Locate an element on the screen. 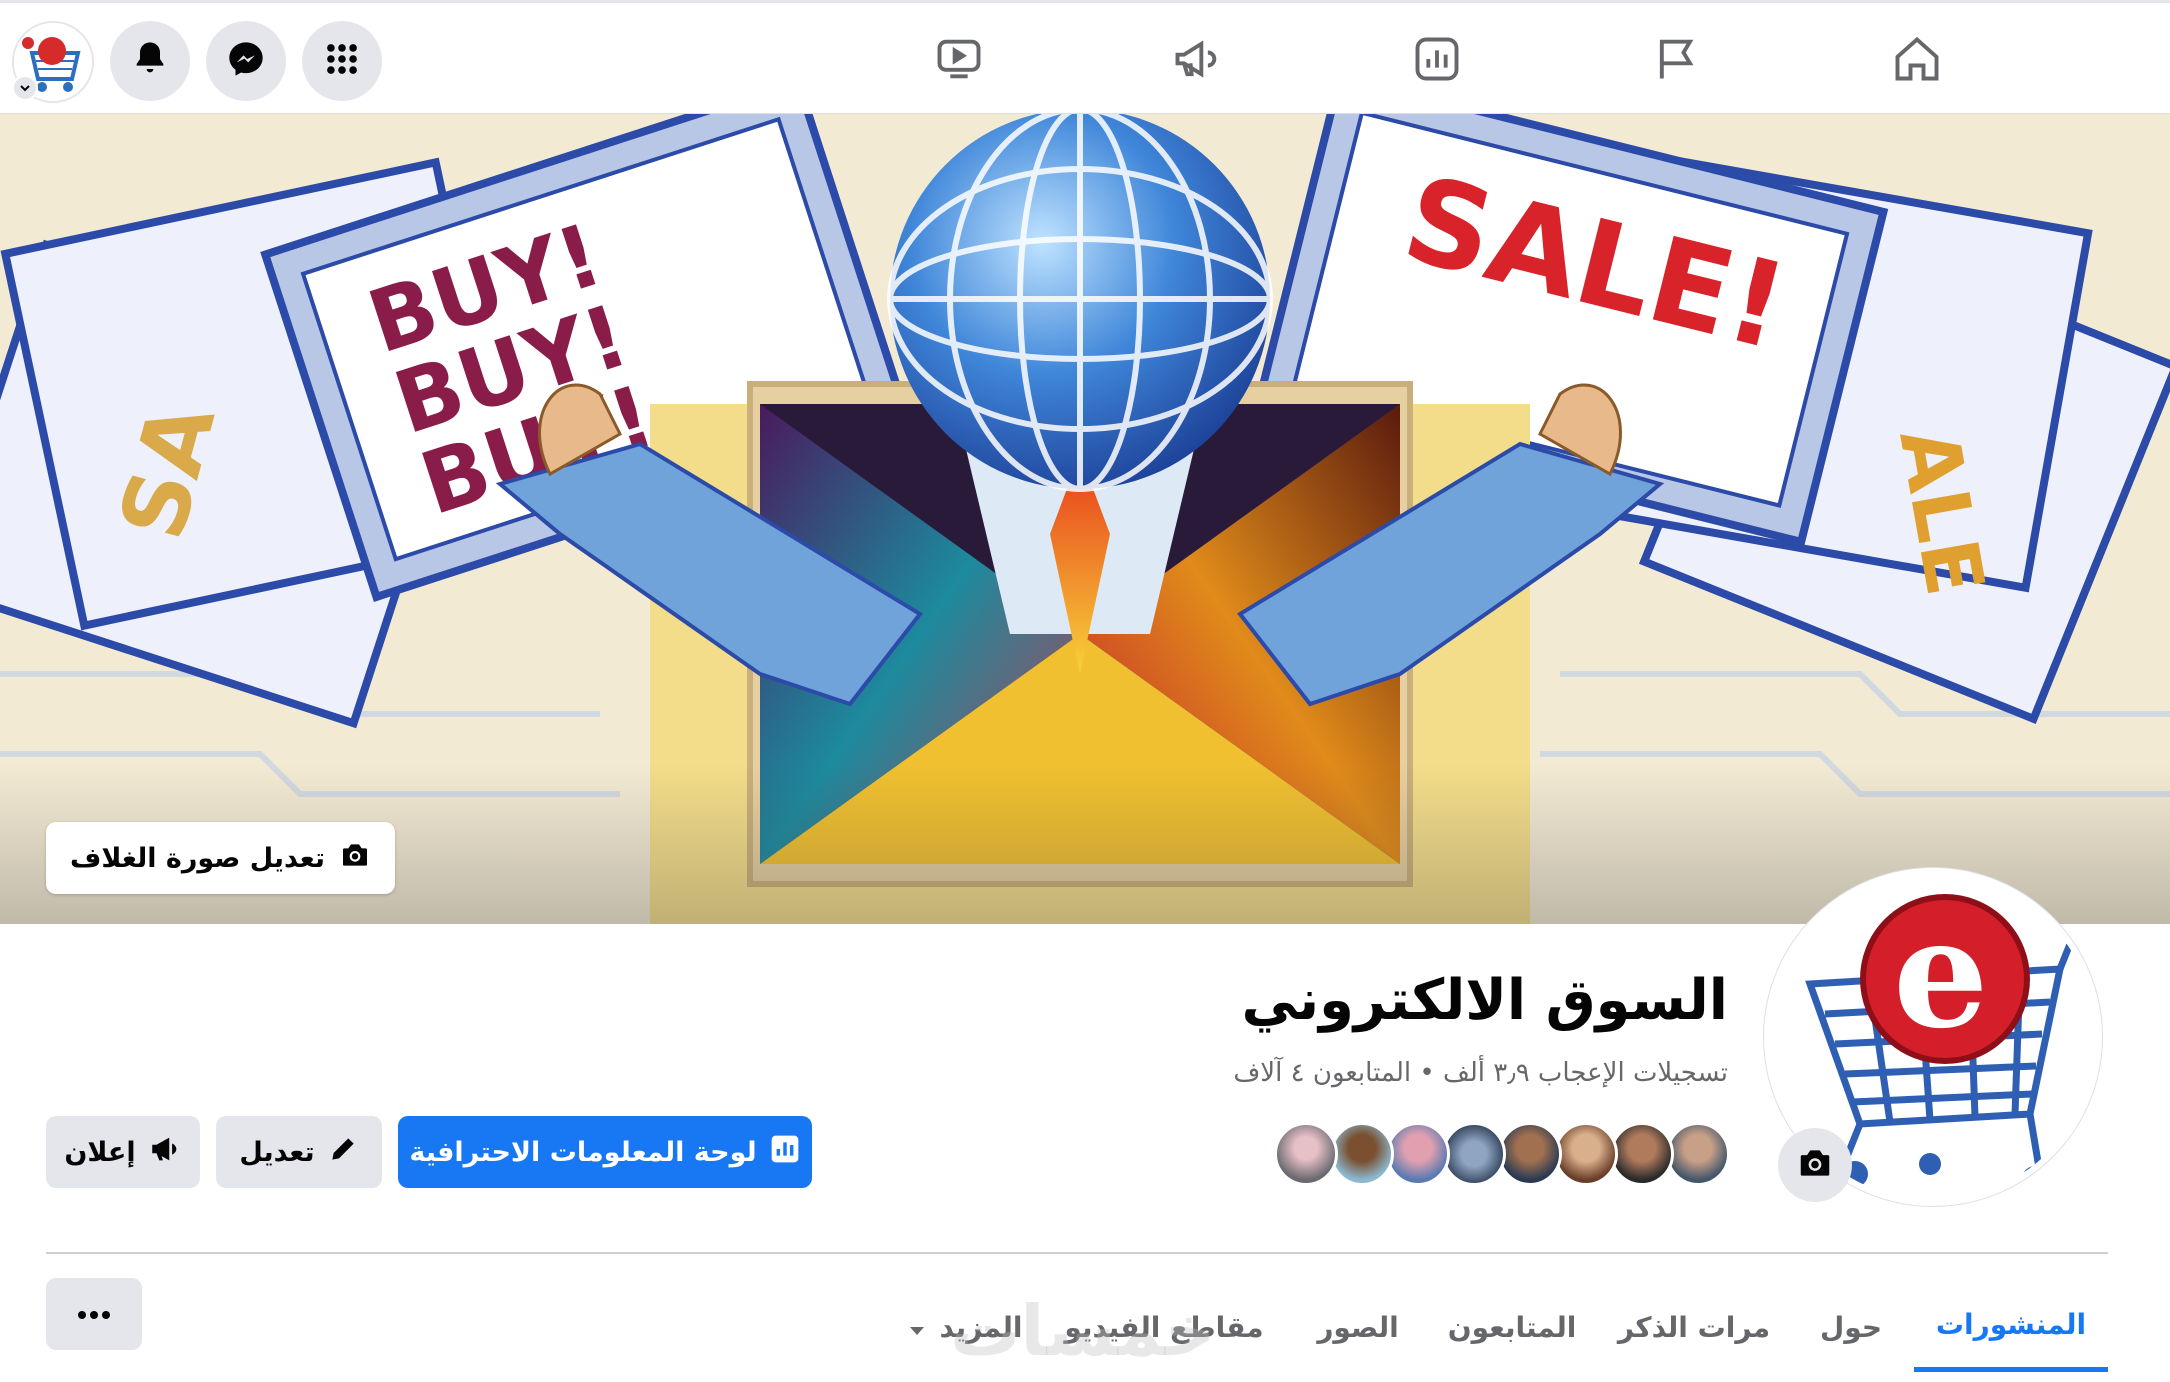 The width and height of the screenshot is (2170, 1382). tab-label: مرات الذكر is located at coordinates (1694, 1327).